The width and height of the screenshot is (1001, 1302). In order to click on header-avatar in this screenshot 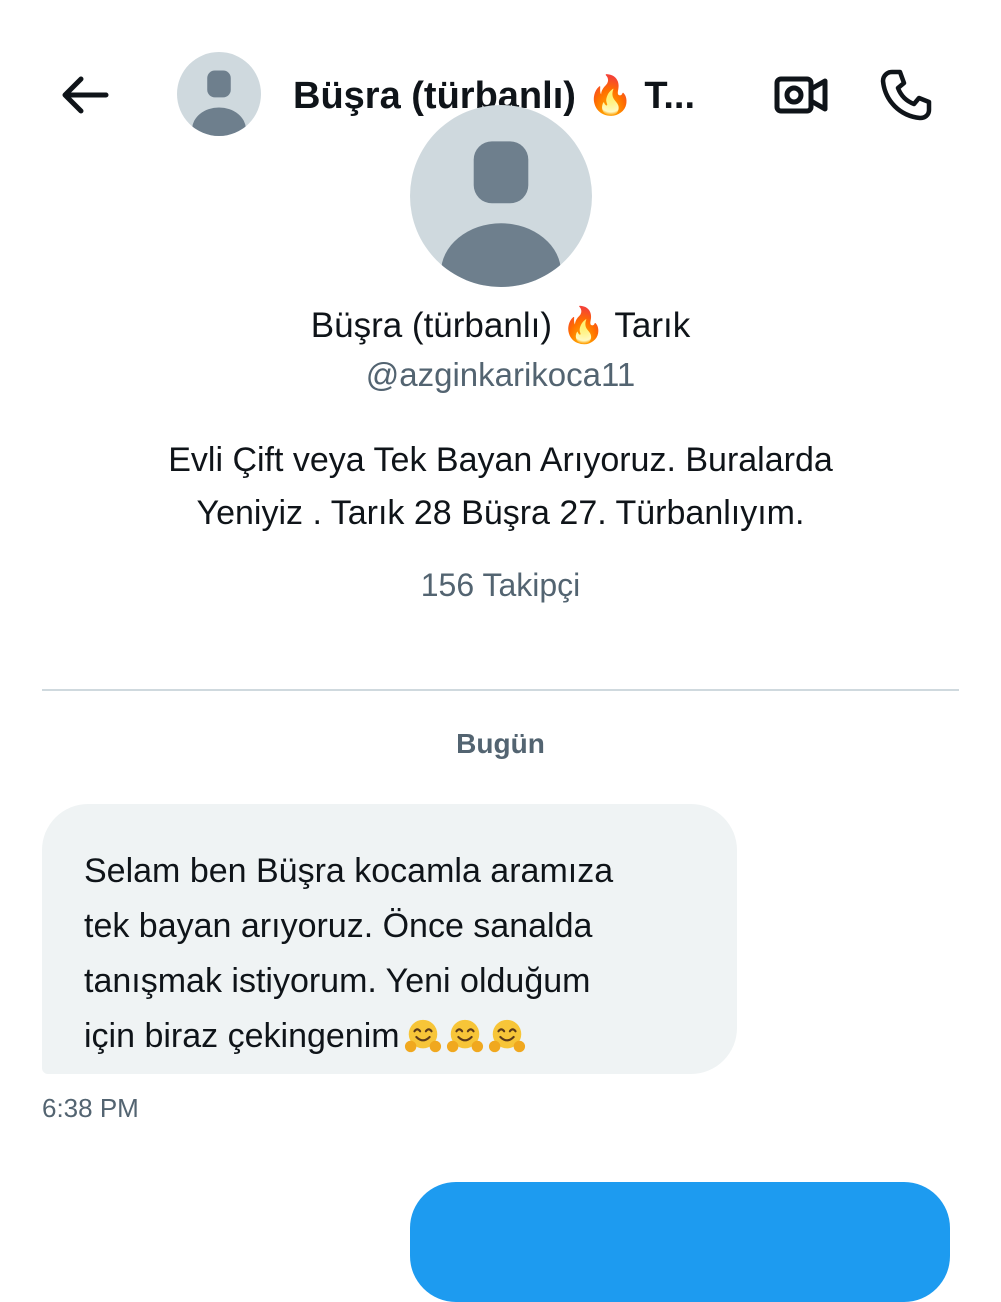, I will do `click(219, 94)`.